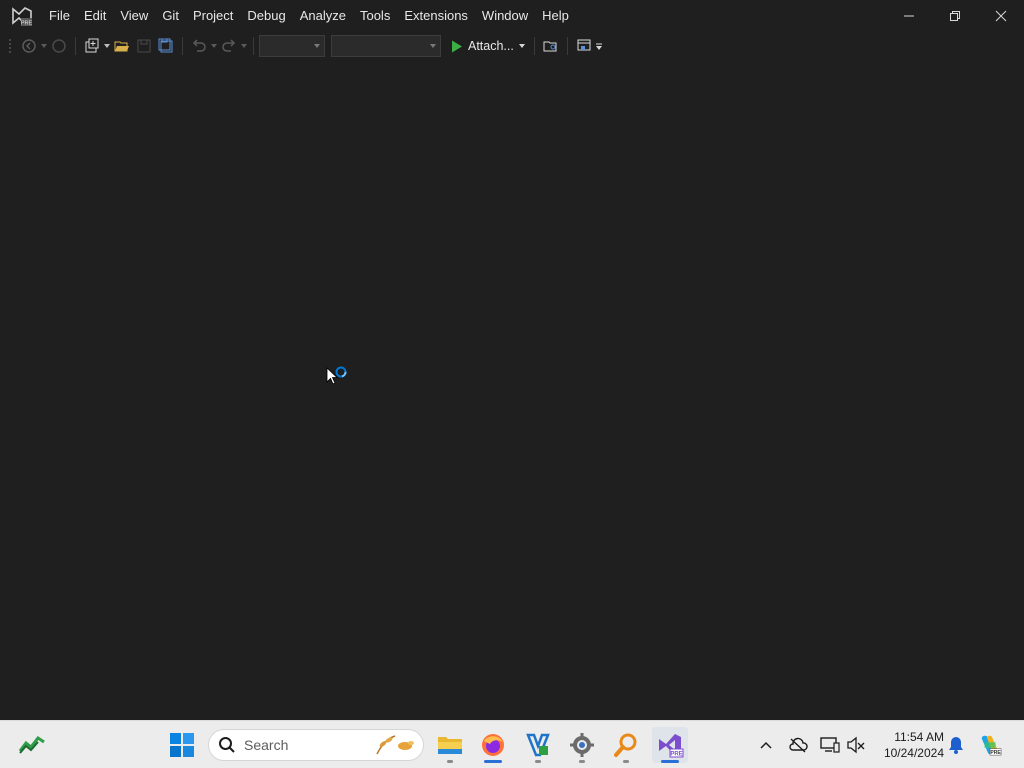  I want to click on widgets-button, so click(32, 745).